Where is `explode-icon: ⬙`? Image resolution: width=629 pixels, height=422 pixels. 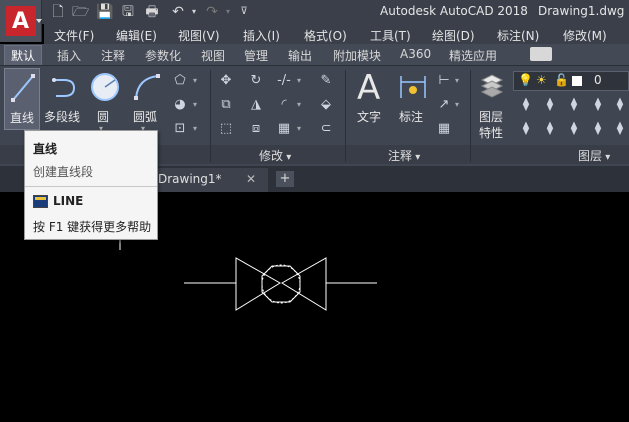 explode-icon: ⬙ is located at coordinates (326, 105).